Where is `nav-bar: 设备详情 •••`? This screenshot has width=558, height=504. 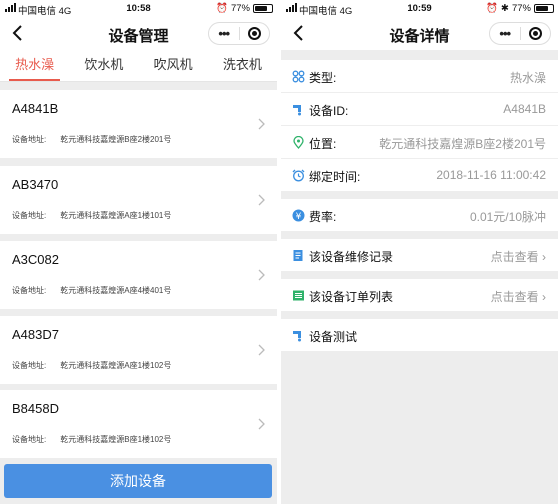 nav-bar: 设备详情 ••• is located at coordinates (419, 33).